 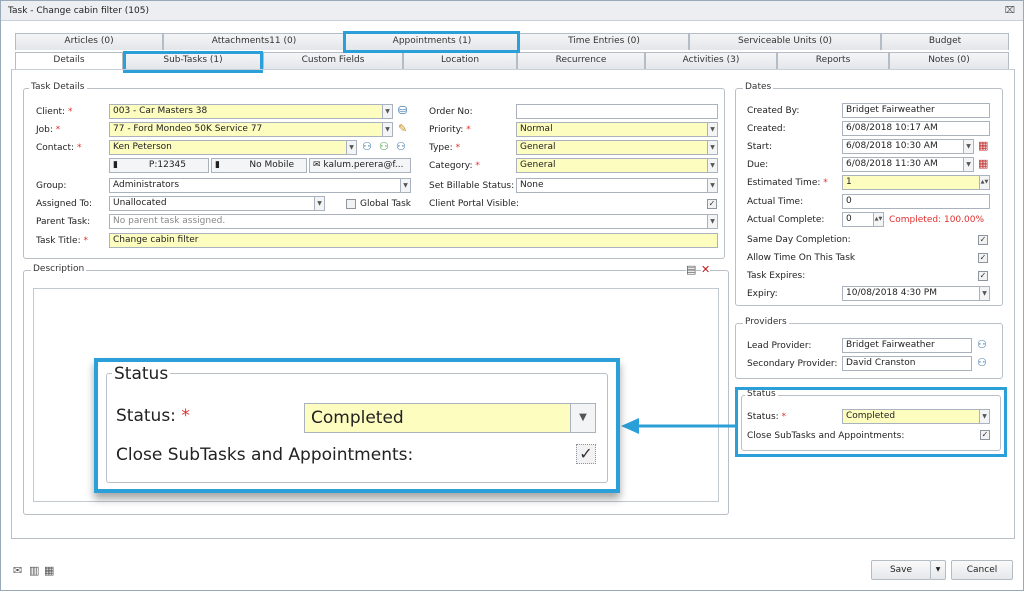 What do you see at coordinates (908, 164) in the screenshot?
I see `due-field: 6/08/2018 11:30 AM ▼` at bounding box center [908, 164].